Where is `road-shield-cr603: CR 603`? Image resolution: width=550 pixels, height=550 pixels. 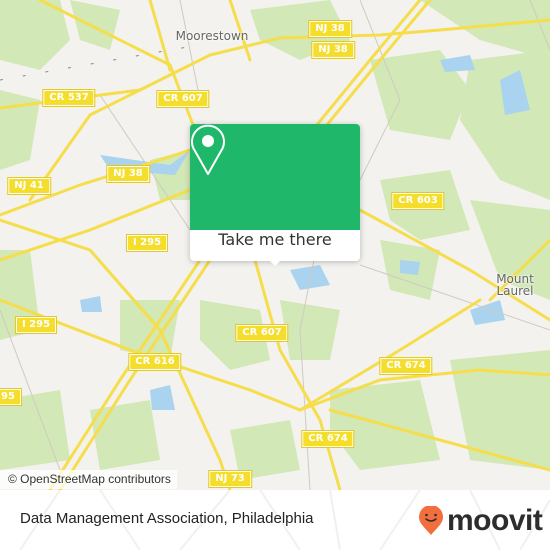
road-shield-cr603: CR 603 is located at coordinates (418, 201).